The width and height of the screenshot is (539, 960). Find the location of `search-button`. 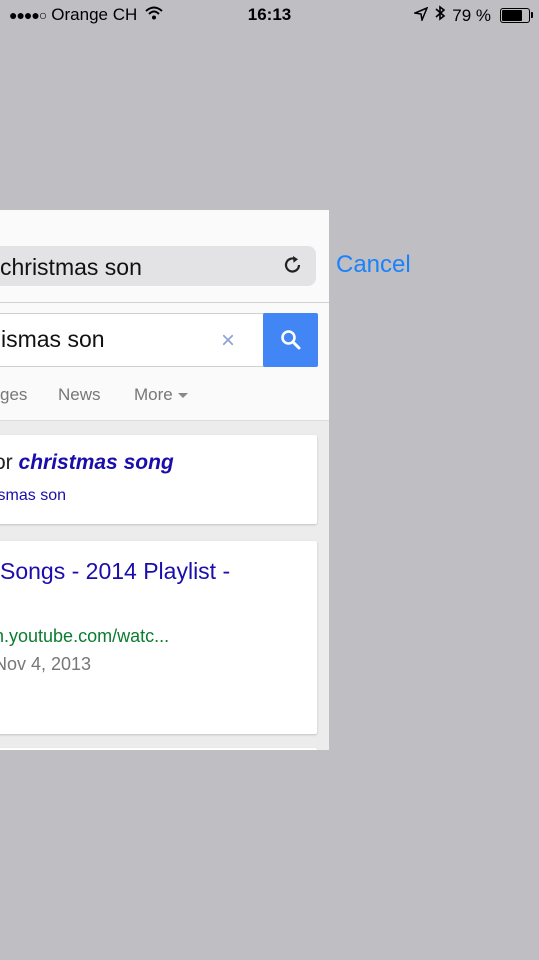

search-button is located at coordinates (290, 340).